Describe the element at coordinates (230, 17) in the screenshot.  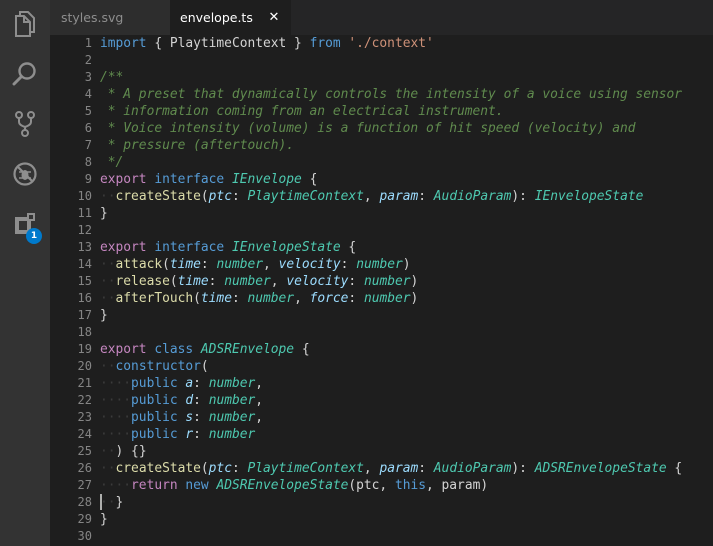
I see `tab-envelope-ts: envelope.ts ✕` at that location.